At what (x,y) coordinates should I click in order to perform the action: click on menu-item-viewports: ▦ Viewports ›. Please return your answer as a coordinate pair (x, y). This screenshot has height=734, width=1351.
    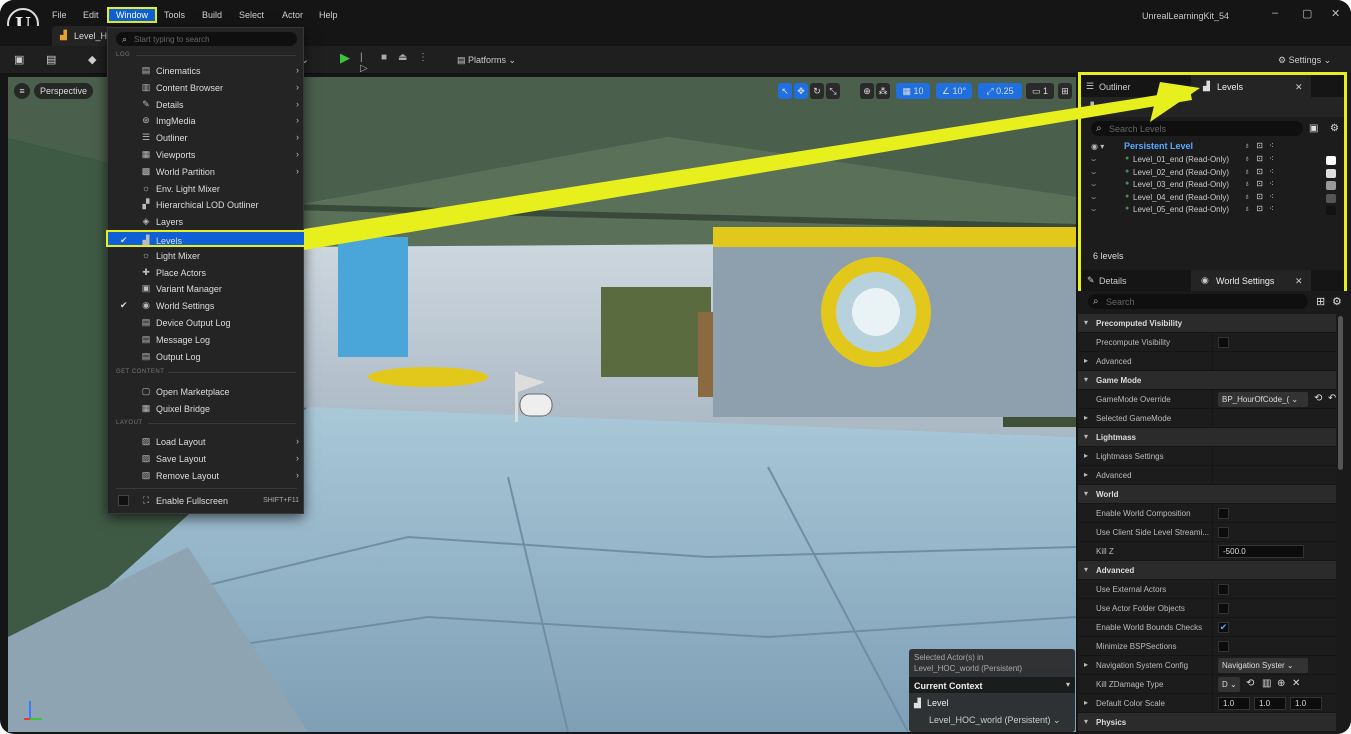
    Looking at the image, I should click on (206, 154).